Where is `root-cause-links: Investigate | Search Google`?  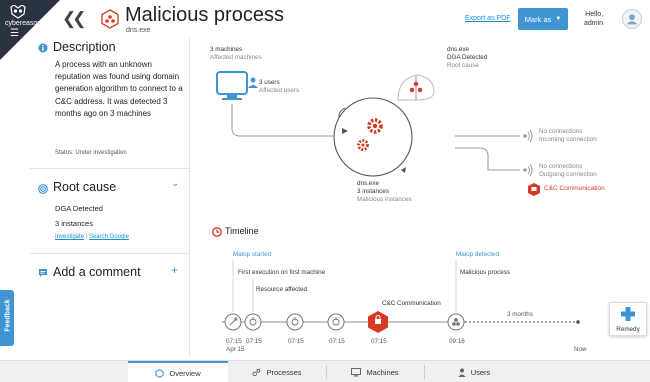
root-cause-links: Investigate | Search Google is located at coordinates (92, 237).